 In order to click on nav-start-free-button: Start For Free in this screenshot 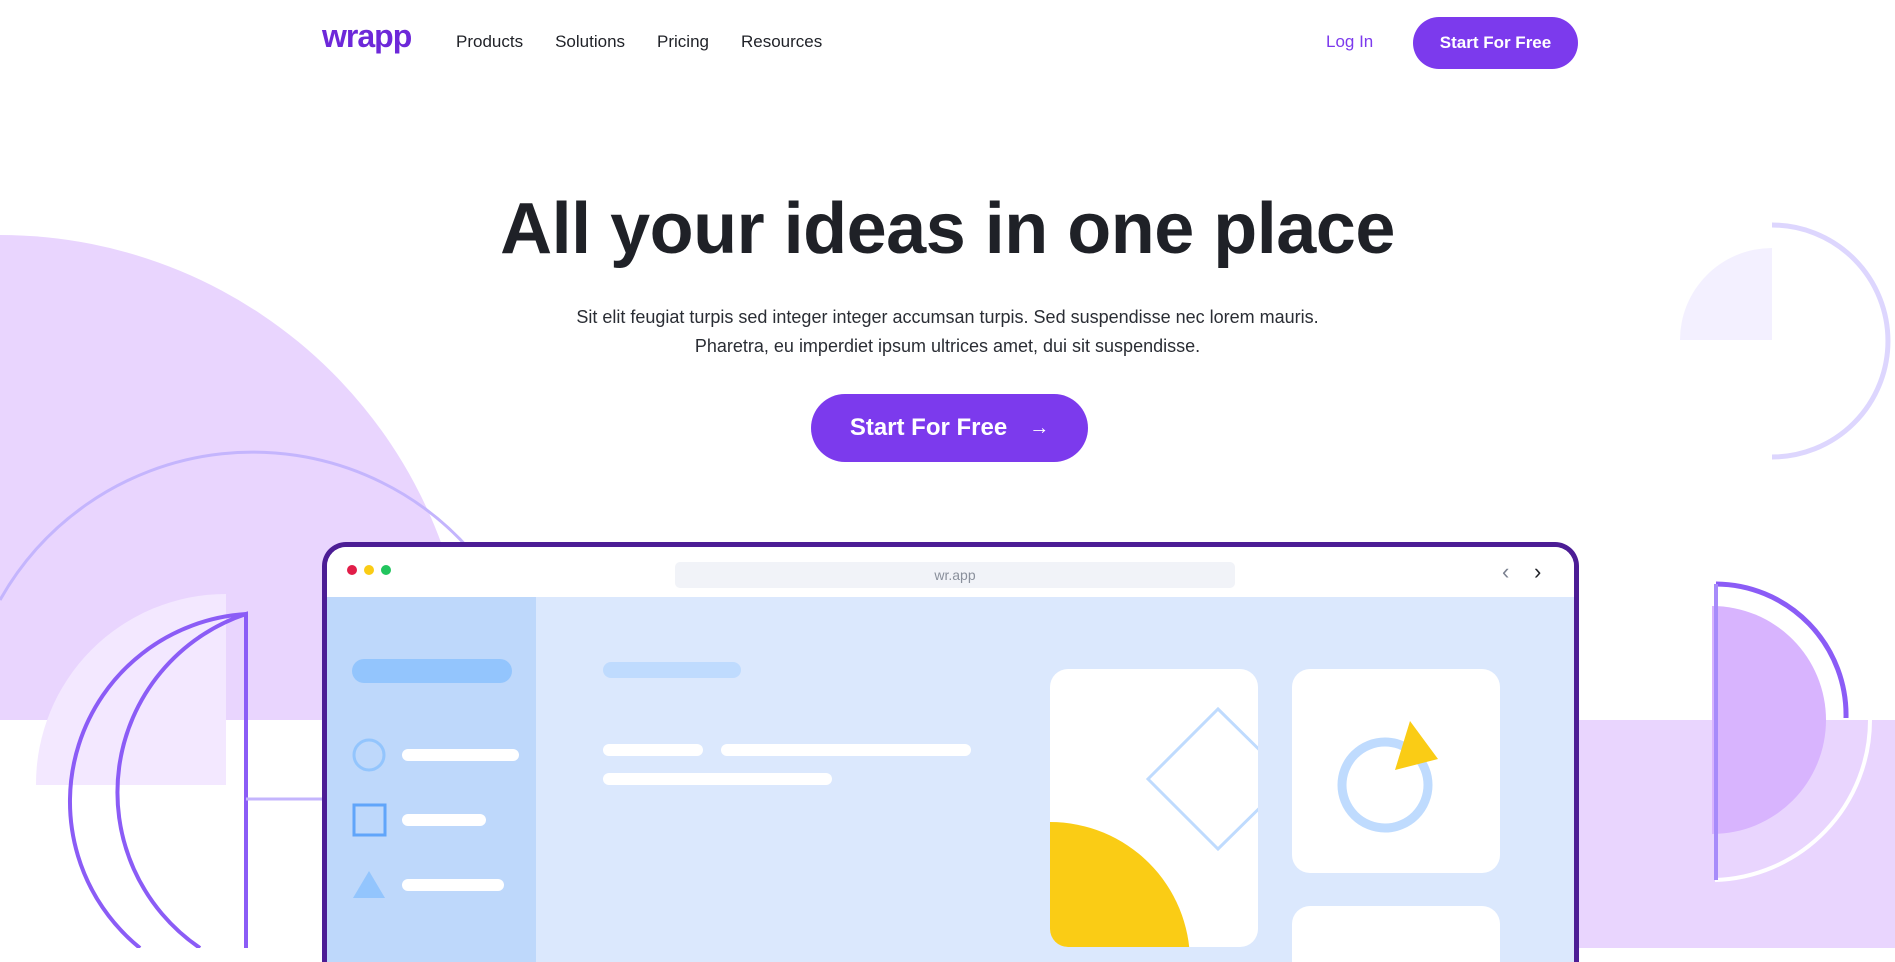, I will do `click(1495, 43)`.